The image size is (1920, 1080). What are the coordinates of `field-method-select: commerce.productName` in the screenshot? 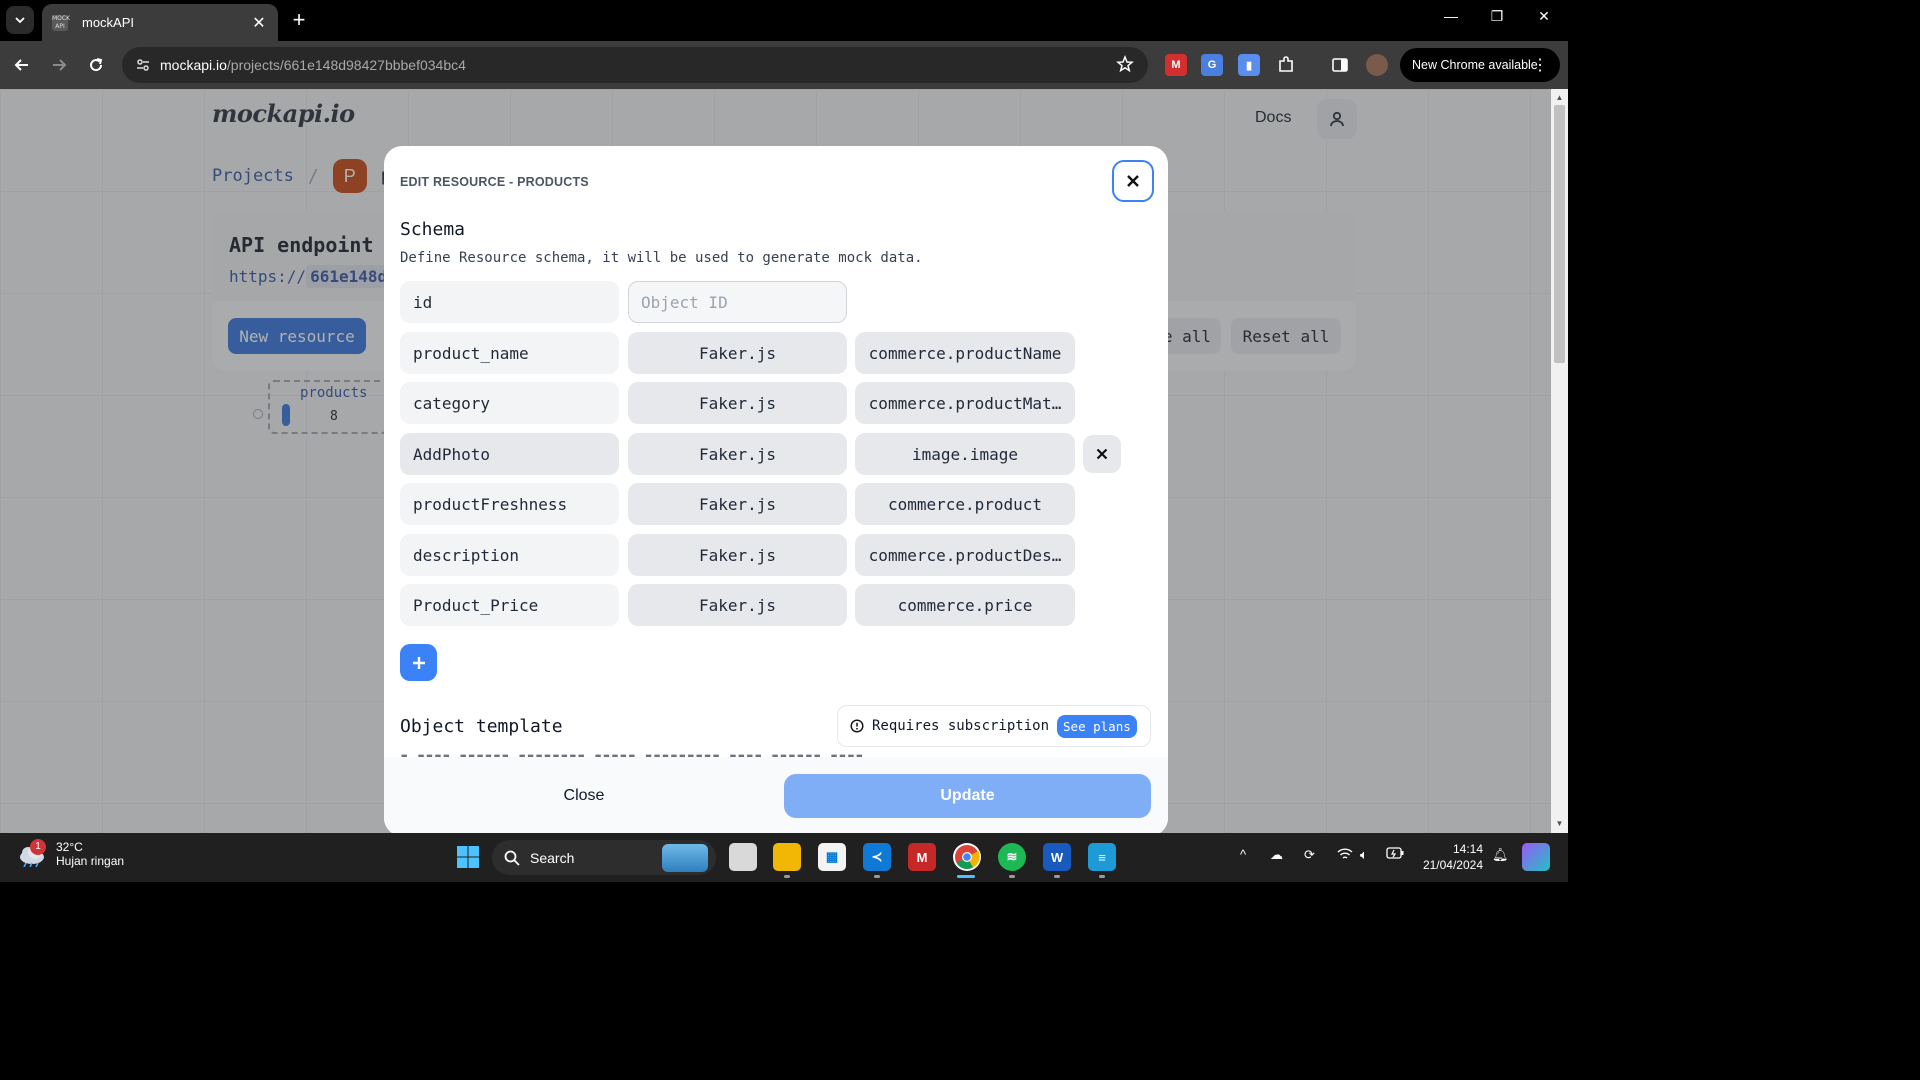 It's located at (965, 353).